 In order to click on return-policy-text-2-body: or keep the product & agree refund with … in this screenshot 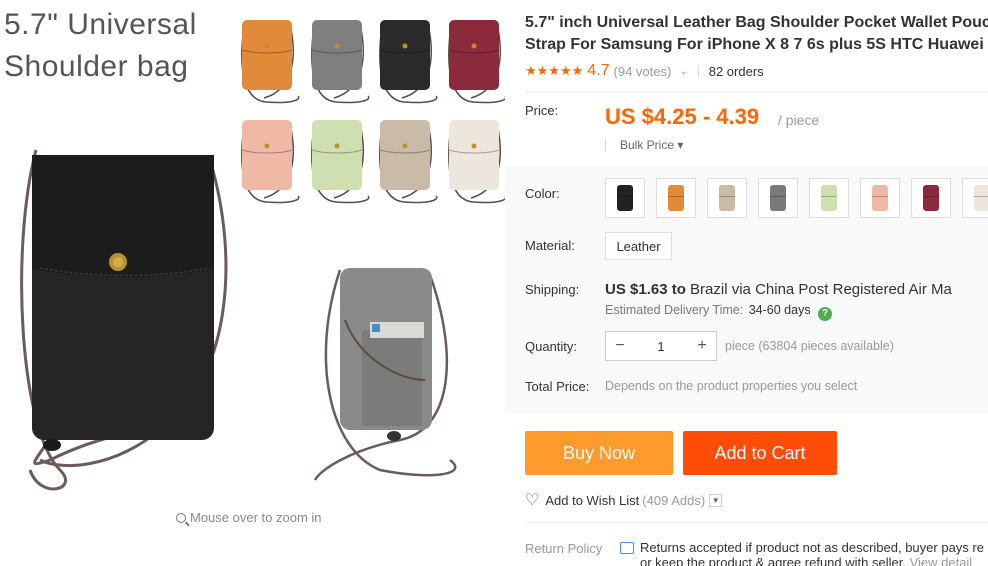, I will do `click(773, 560)`.